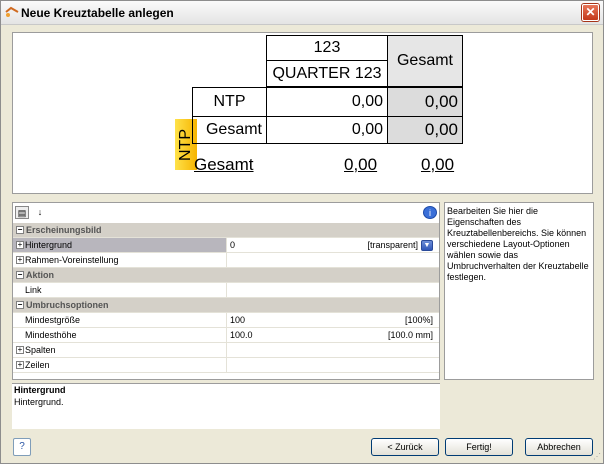 The width and height of the screenshot is (604, 464). Describe the element at coordinates (72, 260) in the screenshot. I see `property-label: Rahmen-Voreinstellung` at that location.